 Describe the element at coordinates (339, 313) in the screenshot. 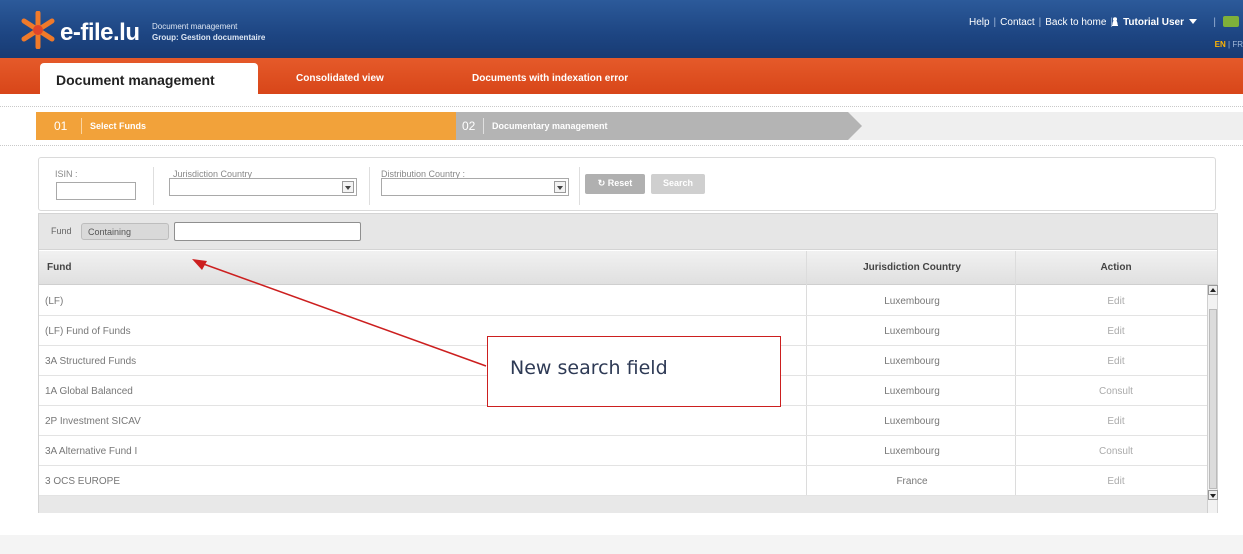

I see `annotation-arrow` at that location.